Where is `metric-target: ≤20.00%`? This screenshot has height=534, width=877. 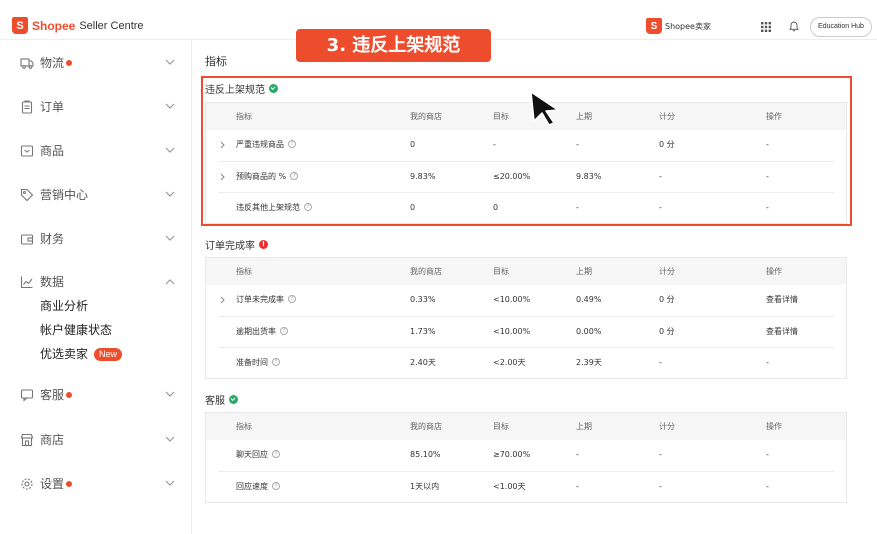 metric-target: ≤20.00% is located at coordinates (512, 176).